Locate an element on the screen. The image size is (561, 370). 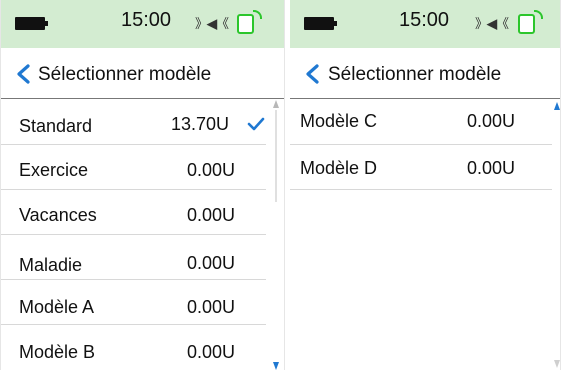
row-name: Exercice is located at coordinates (54, 170).